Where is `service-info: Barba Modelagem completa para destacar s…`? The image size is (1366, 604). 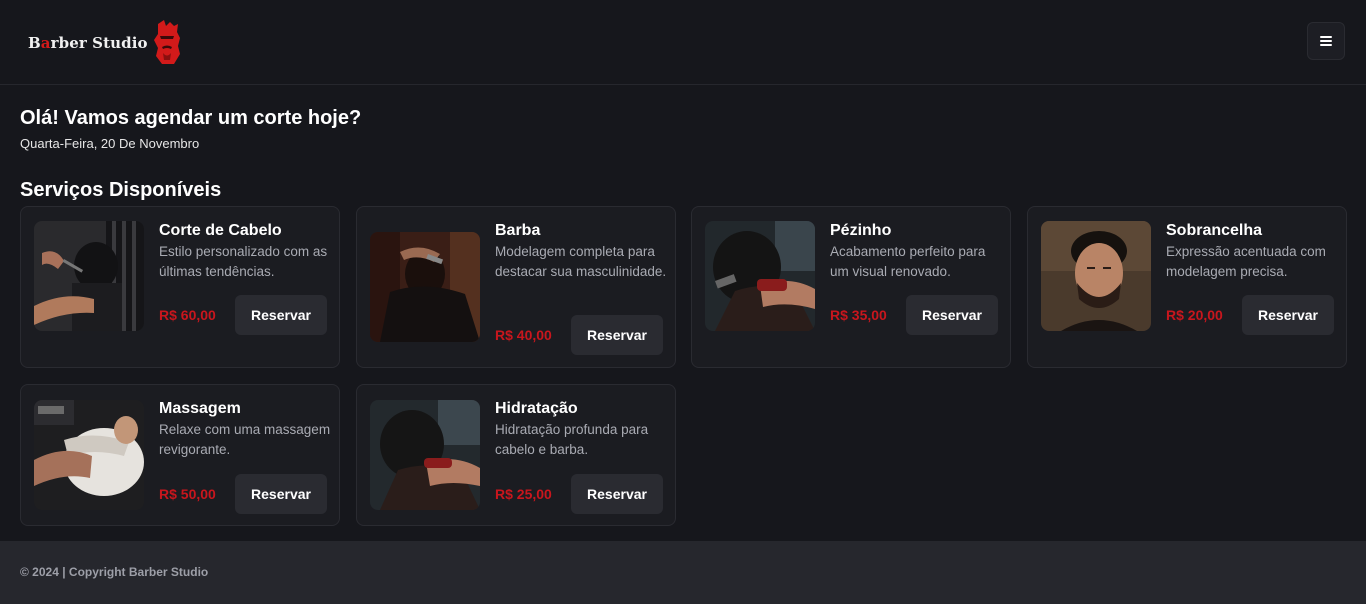
service-info: Barba Modelagem completa para destacar s… is located at coordinates (581, 251).